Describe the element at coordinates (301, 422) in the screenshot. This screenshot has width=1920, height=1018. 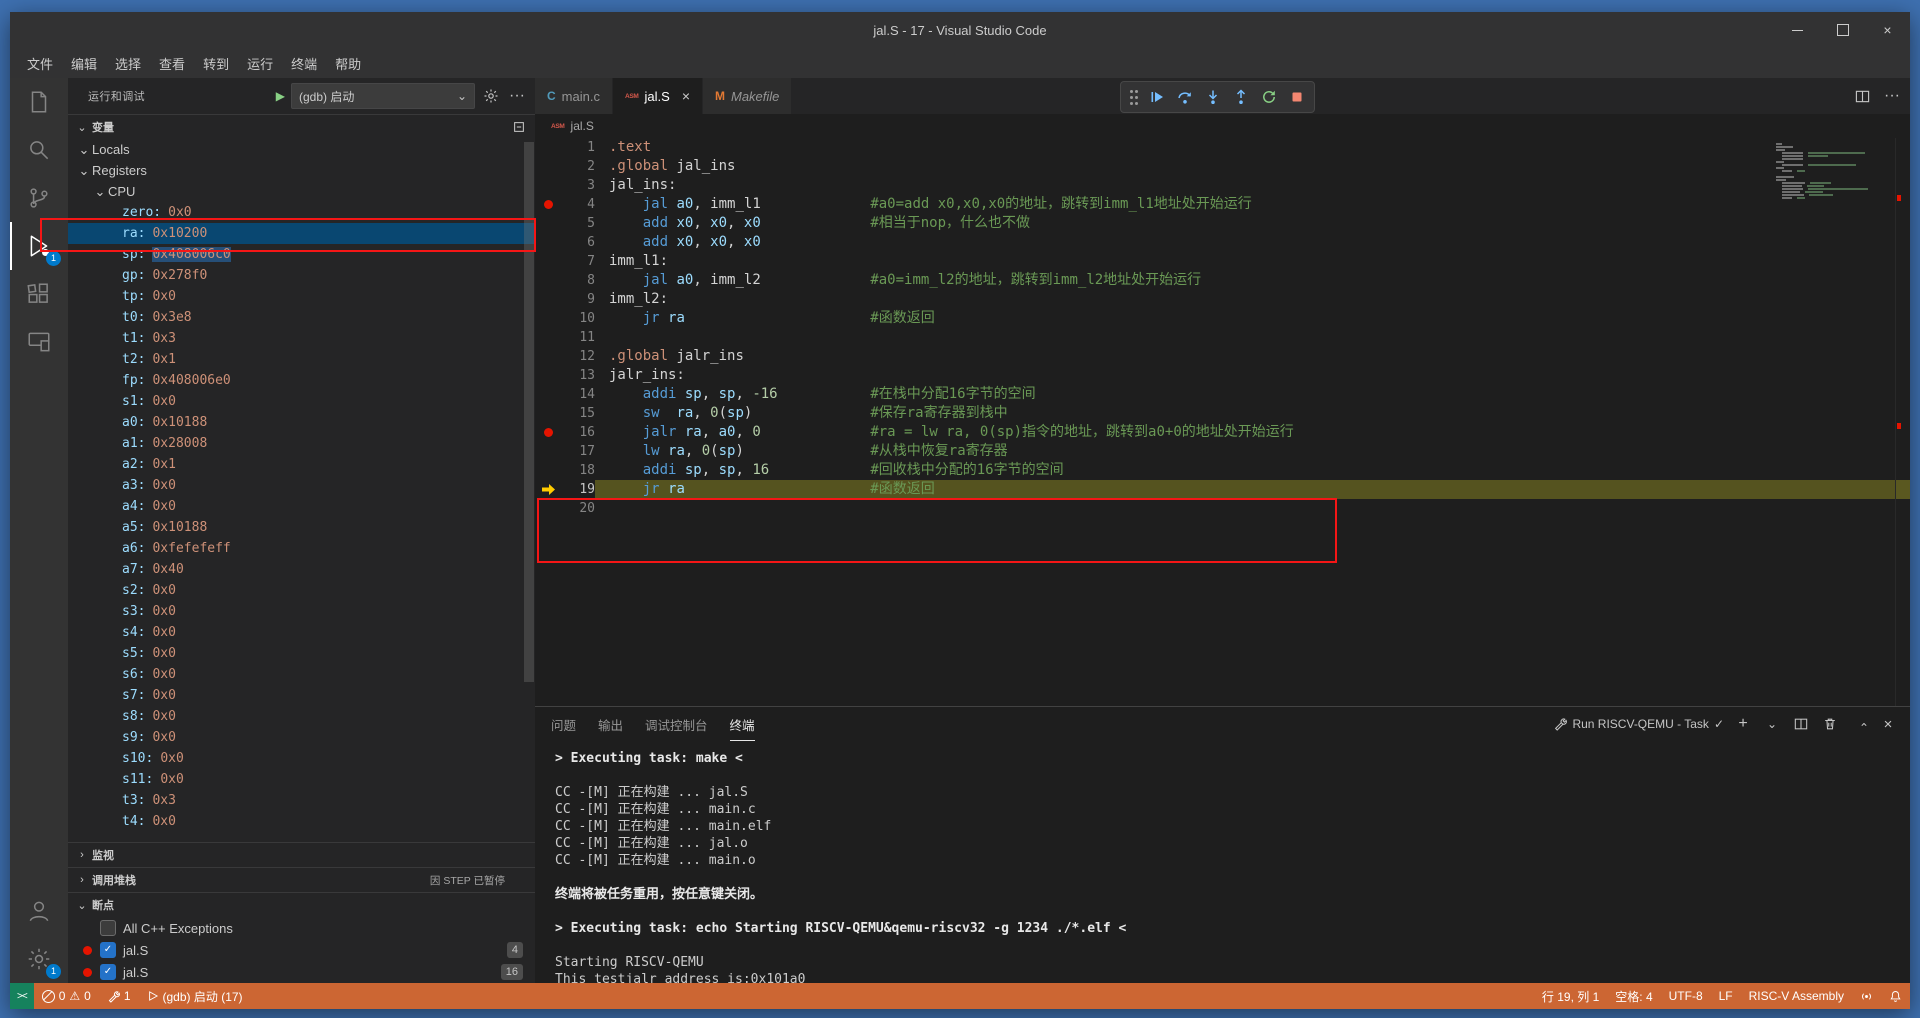
I see `register-row: a0: 0x10188` at that location.